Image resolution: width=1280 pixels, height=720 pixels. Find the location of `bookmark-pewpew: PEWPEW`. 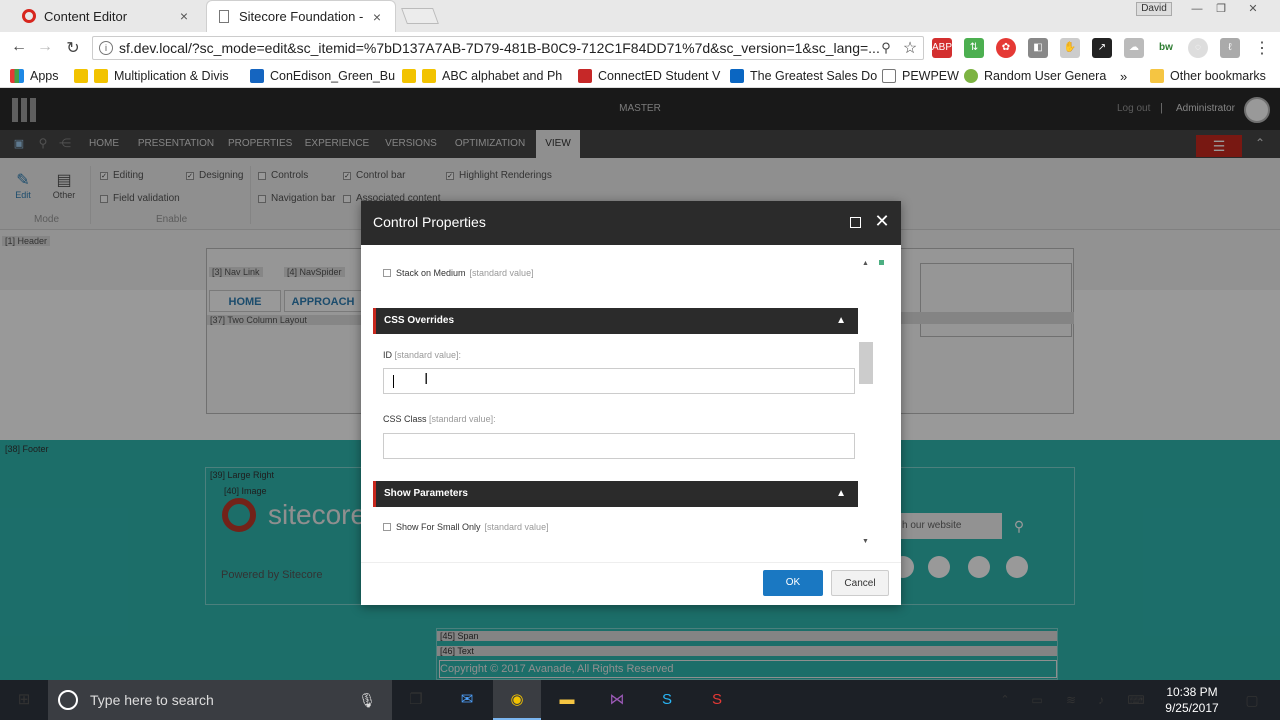

bookmark-pewpew: PEWPEW is located at coordinates (920, 76).